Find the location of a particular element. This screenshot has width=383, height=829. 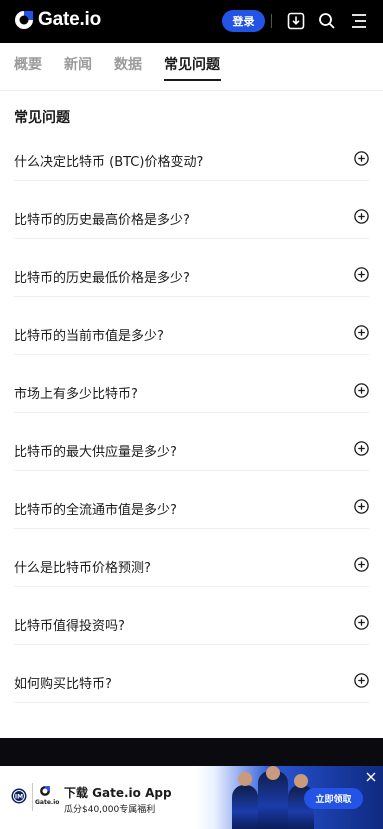

gate-mini-logo: Gate.io is located at coordinates (46, 797).